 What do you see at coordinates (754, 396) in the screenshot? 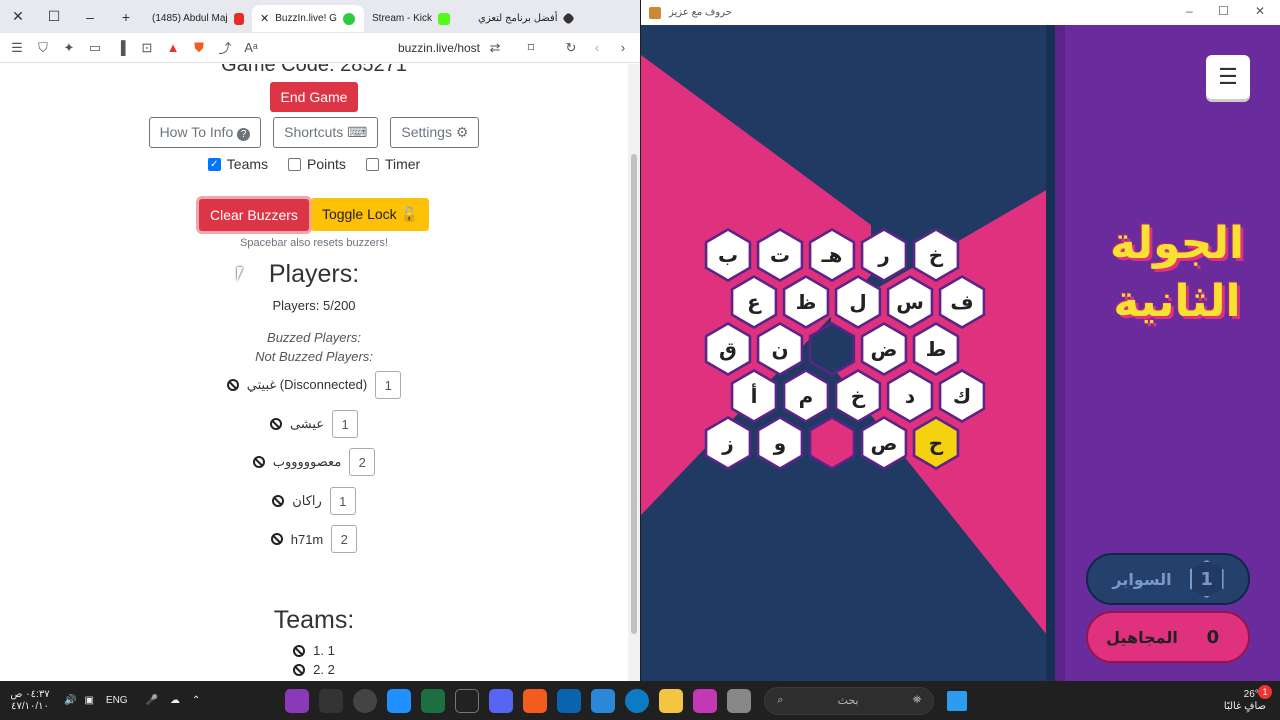
I see `hex-cell: أ` at bounding box center [754, 396].